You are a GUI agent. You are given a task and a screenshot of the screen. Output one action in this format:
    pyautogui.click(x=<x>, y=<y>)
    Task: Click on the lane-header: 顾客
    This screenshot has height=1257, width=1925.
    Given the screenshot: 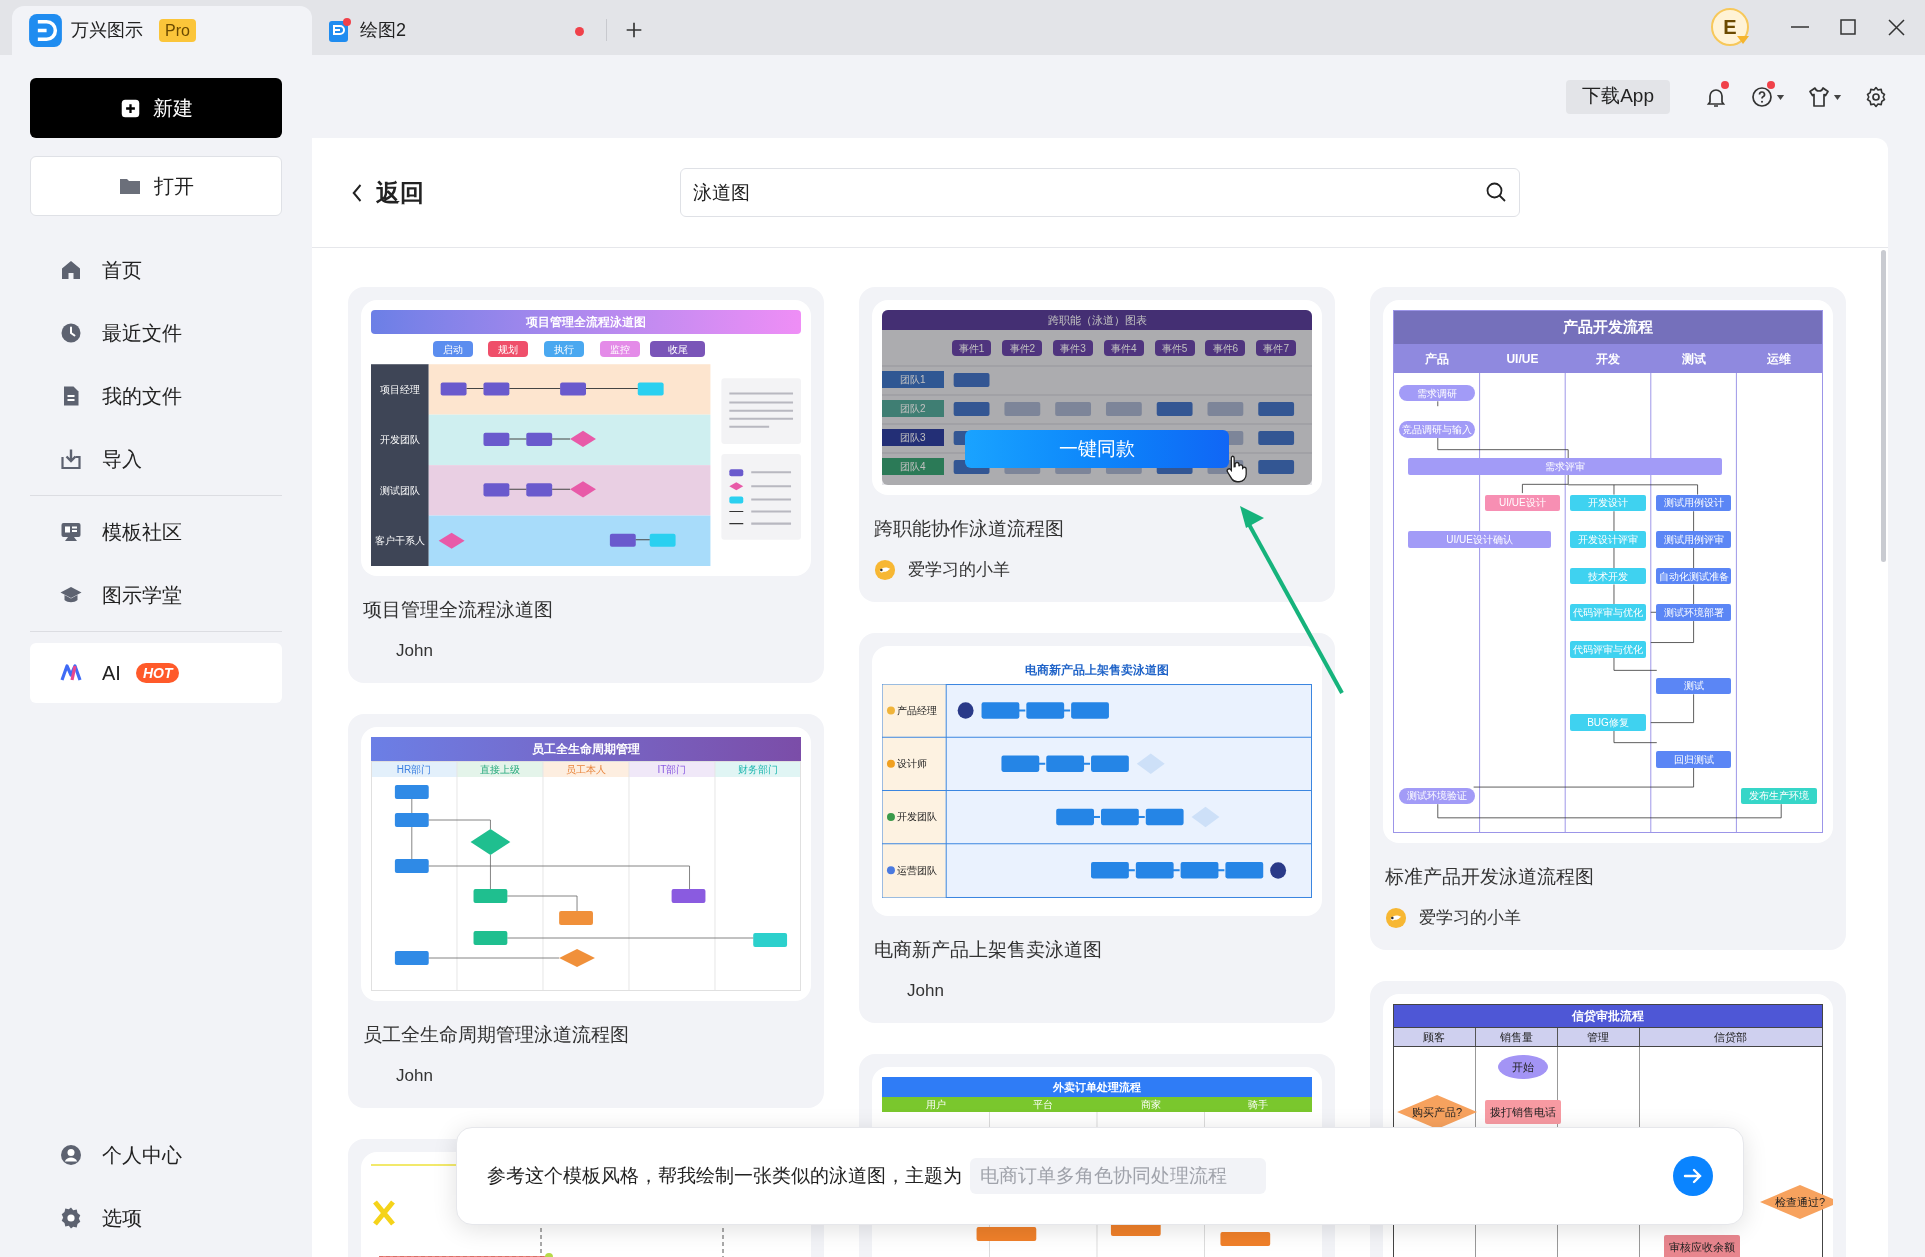 What is the action you would take?
    pyautogui.click(x=1434, y=1037)
    